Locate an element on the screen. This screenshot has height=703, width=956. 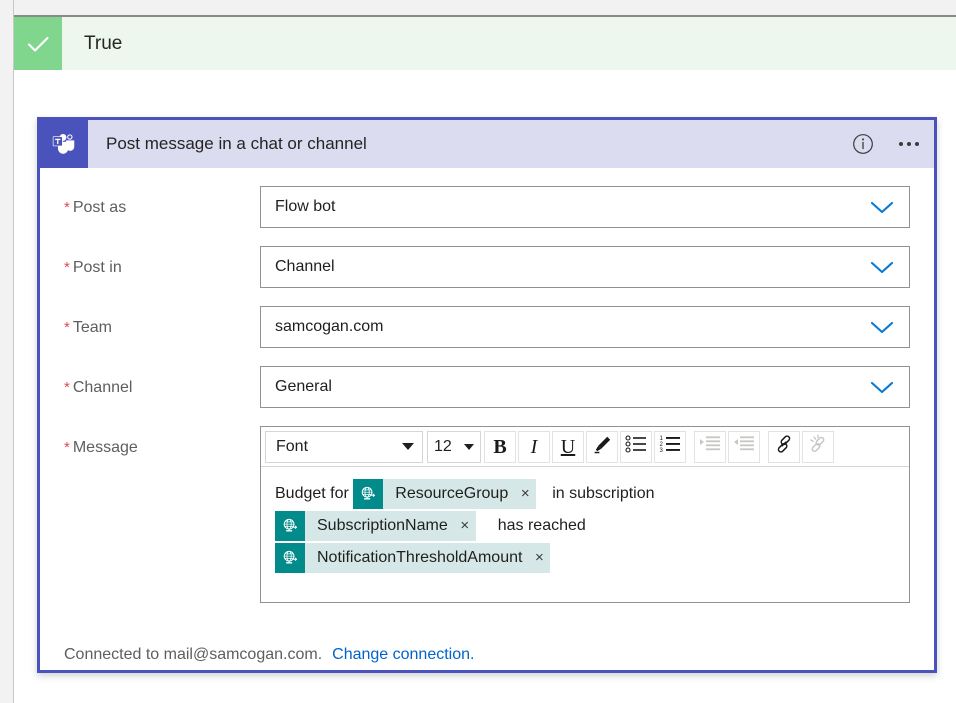
italic-icon: I is located at coordinates (534, 446).